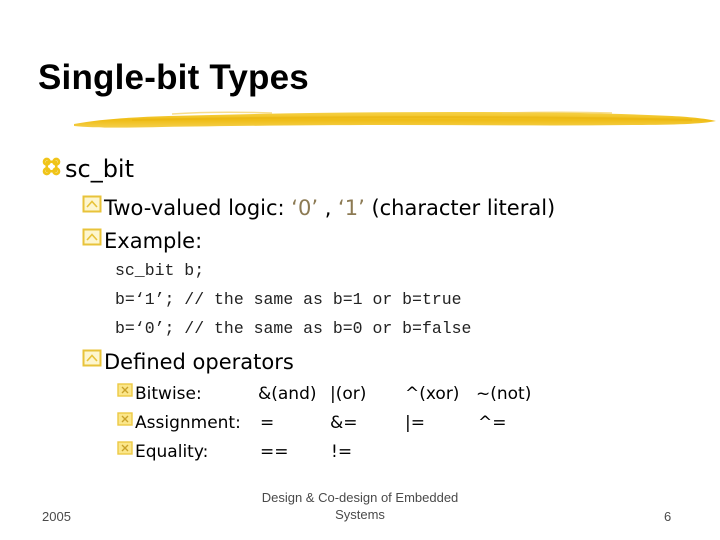 This screenshot has height=540, width=720. I want to click on code-line: sc_bit b;, so click(160, 270).